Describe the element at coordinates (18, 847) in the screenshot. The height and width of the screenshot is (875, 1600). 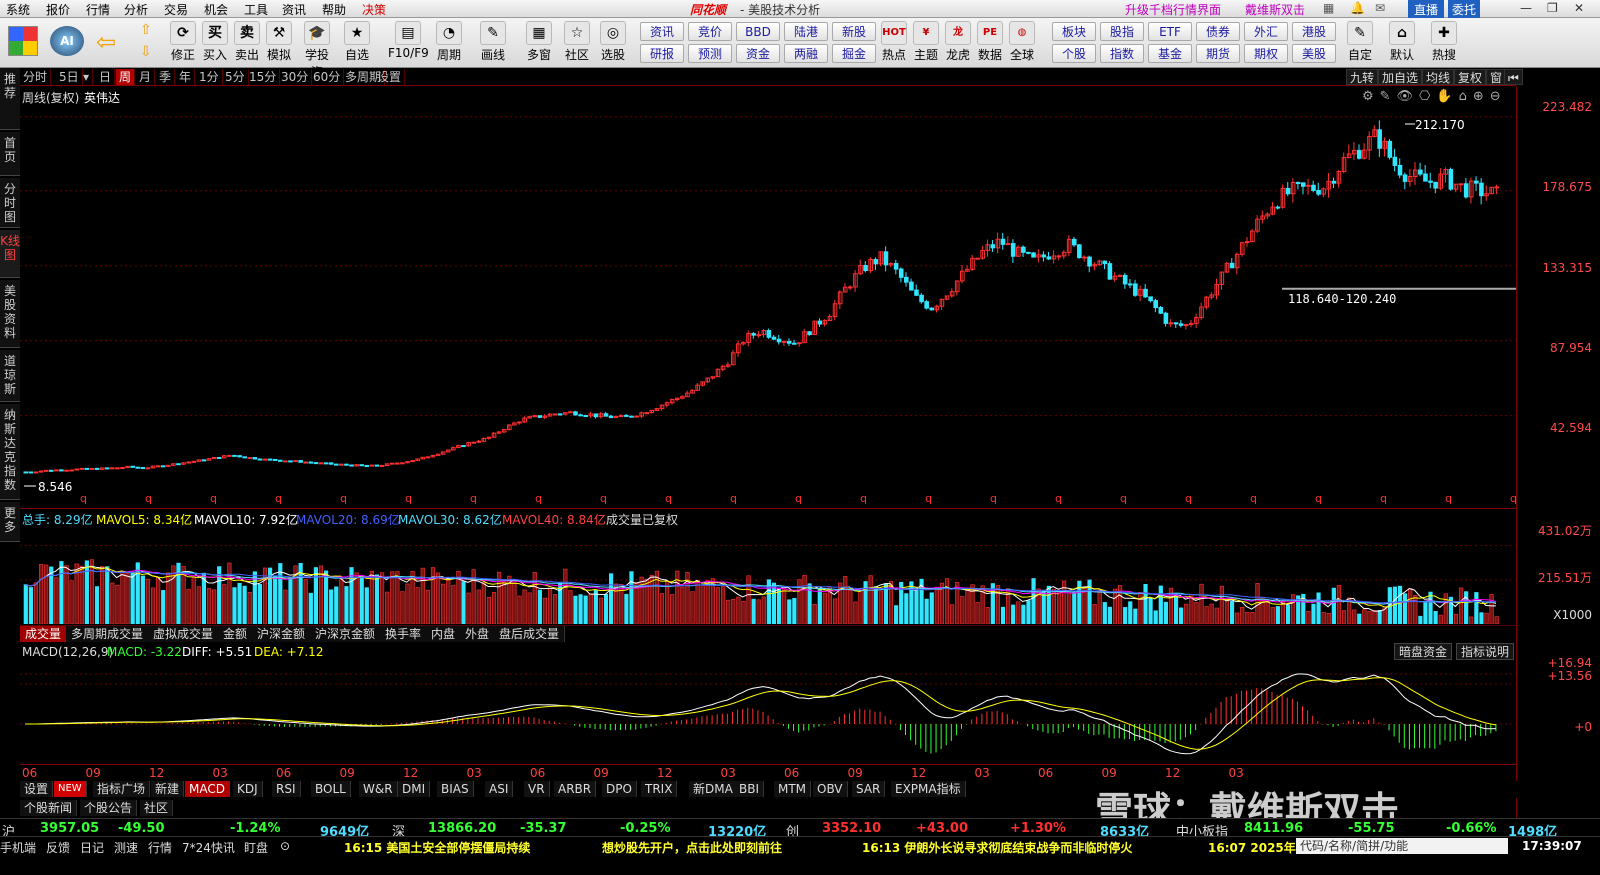
I see `status-tab-0: 手机端` at that location.